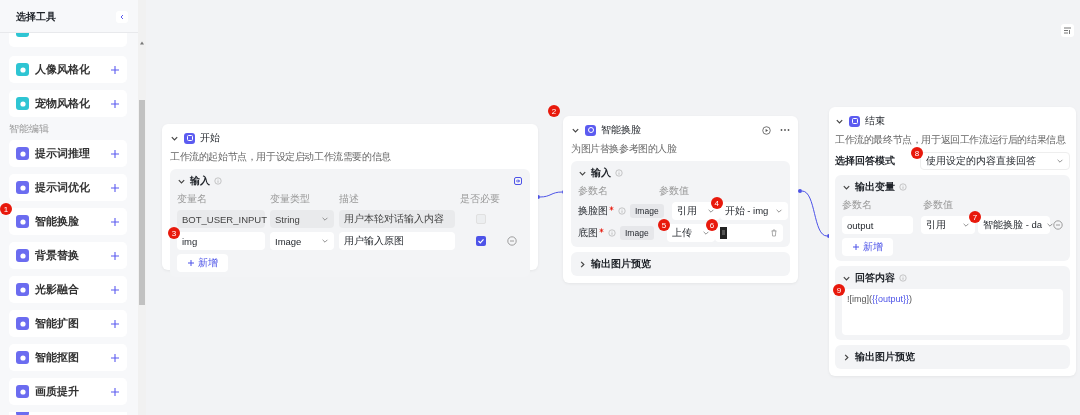 The height and width of the screenshot is (415, 1080). Describe the element at coordinates (142, 207) in the screenshot. I see `scrollbar` at that location.